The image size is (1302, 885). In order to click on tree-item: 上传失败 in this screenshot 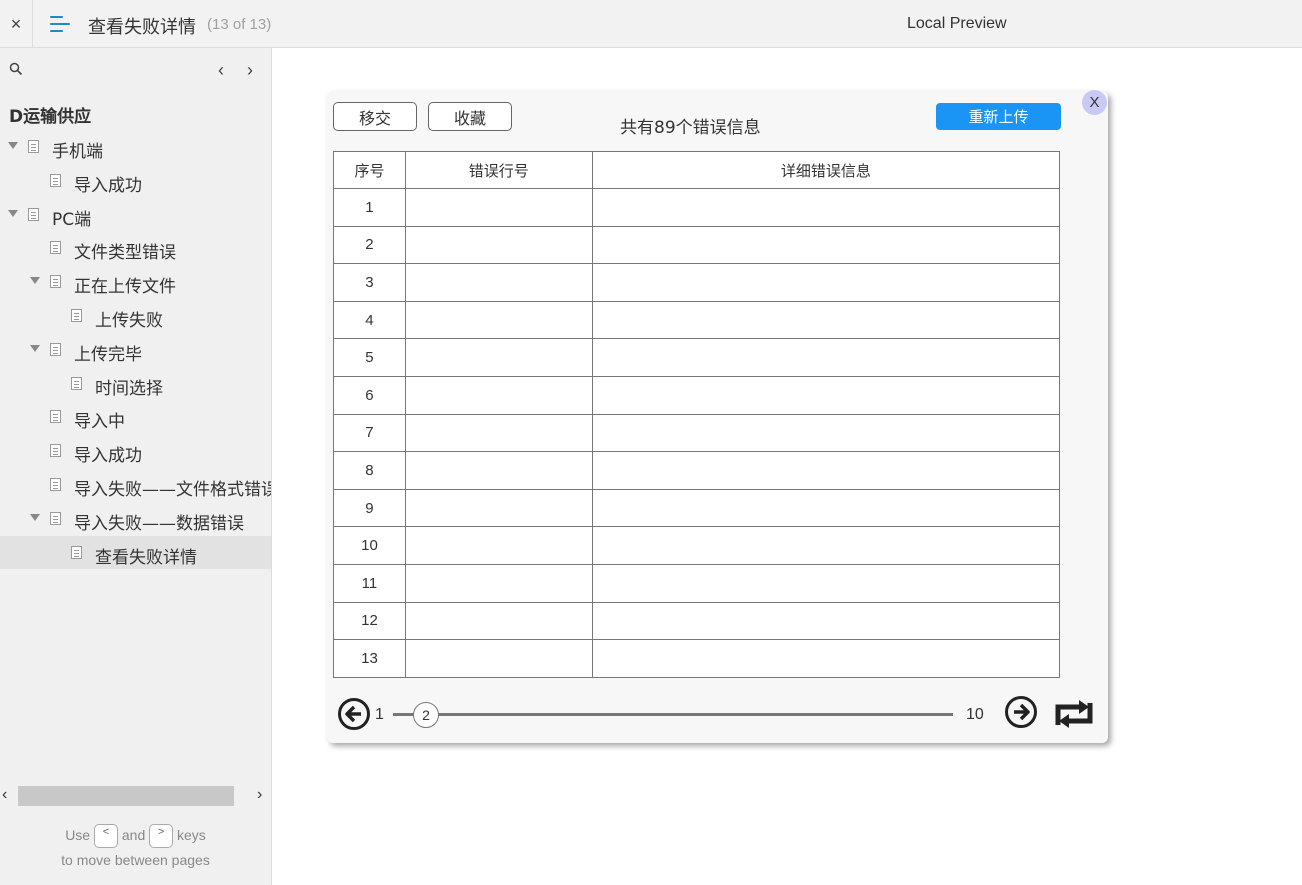, I will do `click(135, 316)`.